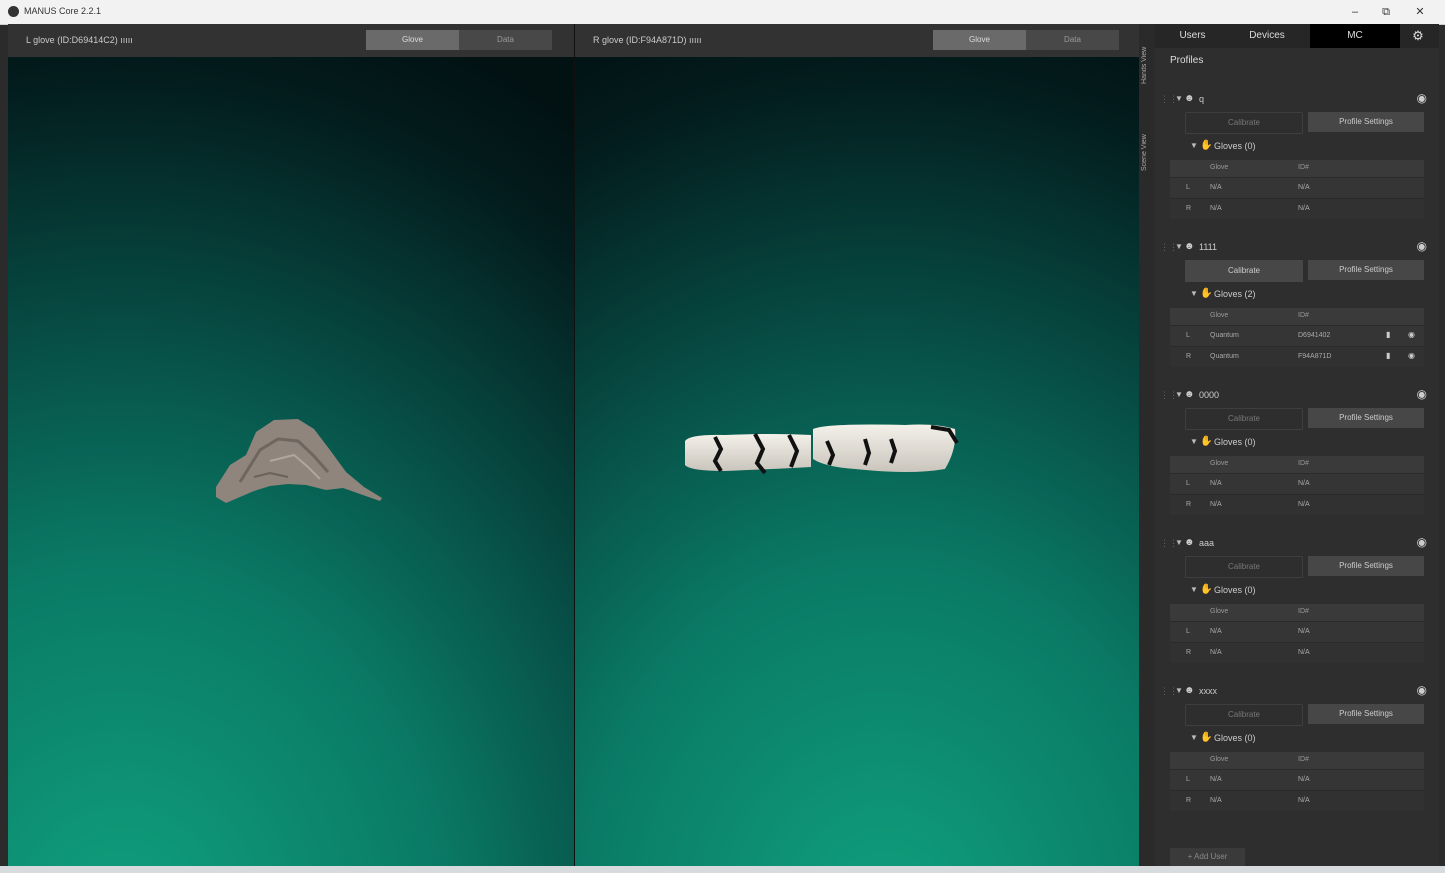 Image resolution: width=1445 pixels, height=873 pixels. What do you see at coordinates (1297, 208) in the screenshot?
I see `table-row: R N/A N/A` at bounding box center [1297, 208].